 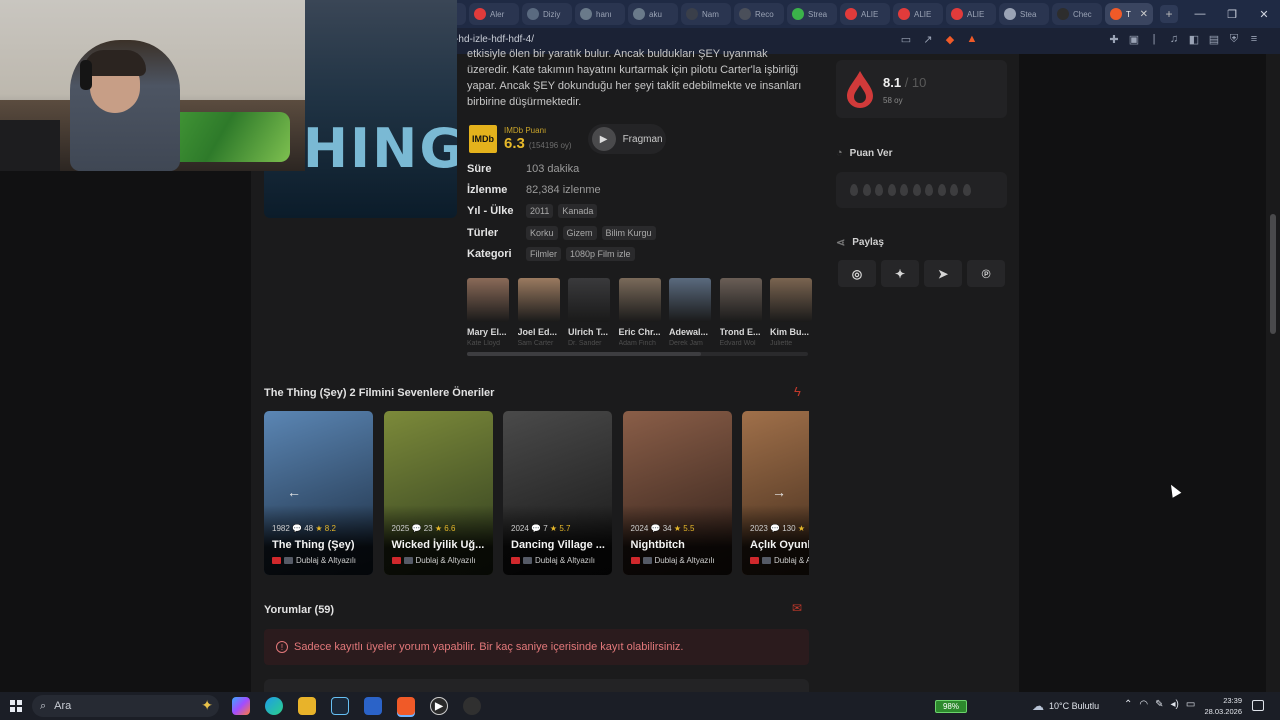 I want to click on taskbar-search: ⌕ Ara ✦, so click(x=125, y=706).